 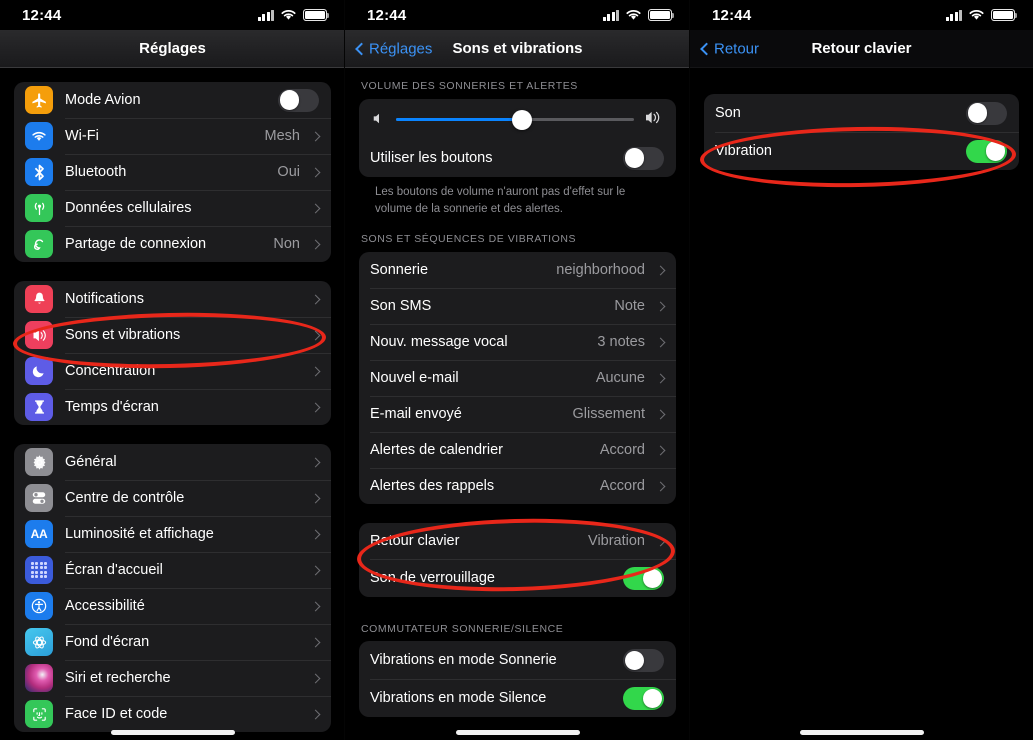 What do you see at coordinates (288, 172) in the screenshot?
I see `sidebar-item-value: Oui` at bounding box center [288, 172].